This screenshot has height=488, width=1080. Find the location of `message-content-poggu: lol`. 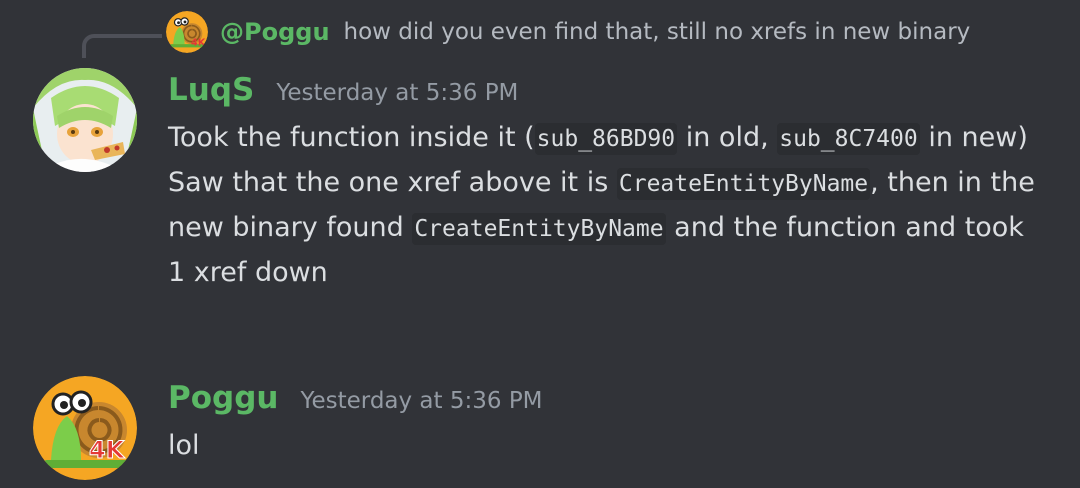

message-content-poggu: lol is located at coordinates (608, 446).